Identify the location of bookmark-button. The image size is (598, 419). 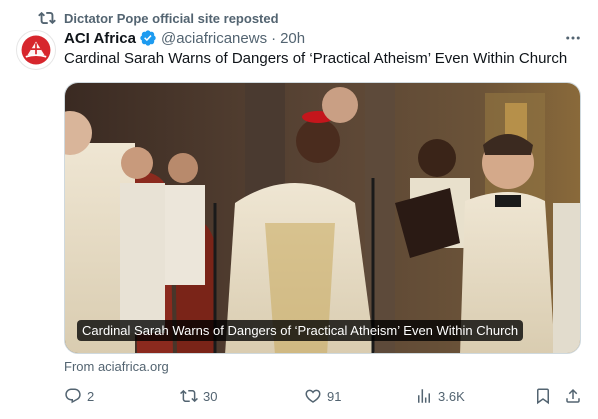
(543, 396).